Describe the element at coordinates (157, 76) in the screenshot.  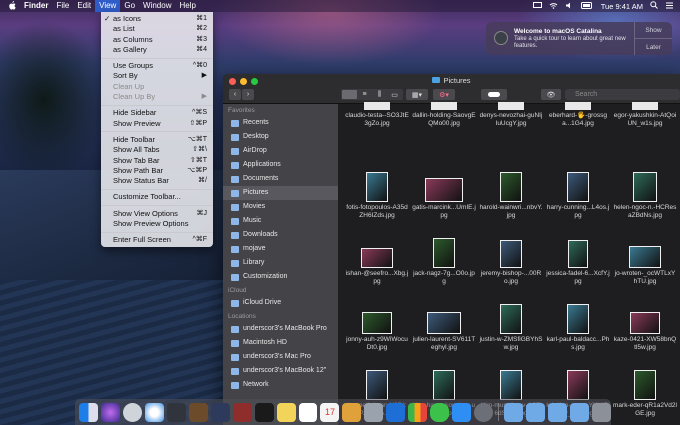
I see `view-menu-item: Sort By ▶` at that location.